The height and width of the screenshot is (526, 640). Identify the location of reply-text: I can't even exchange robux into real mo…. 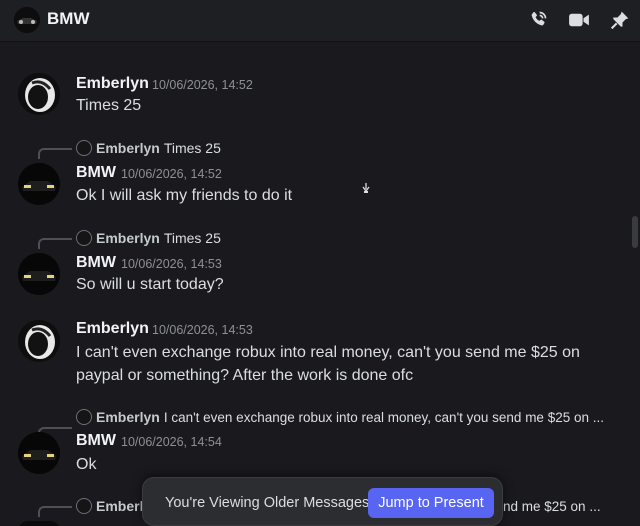
(383, 417).